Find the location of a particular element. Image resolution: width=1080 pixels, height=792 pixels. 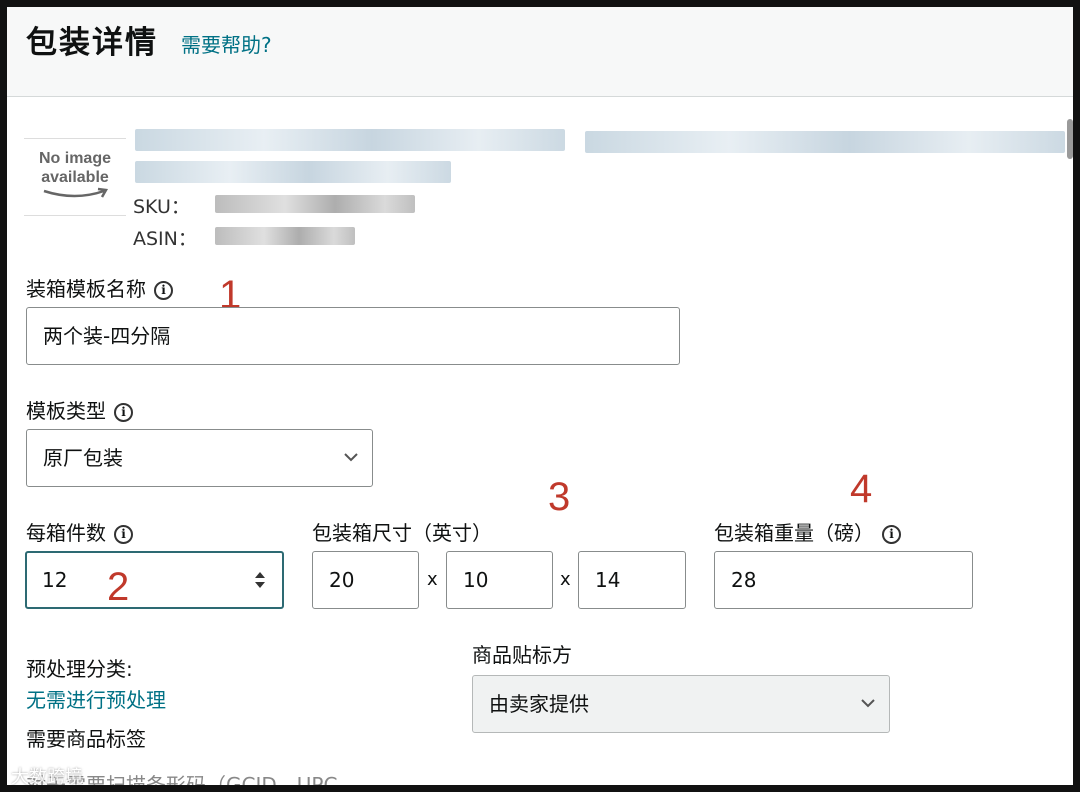

template-name-label-text: 装箱模板名称 is located at coordinates (86, 289).